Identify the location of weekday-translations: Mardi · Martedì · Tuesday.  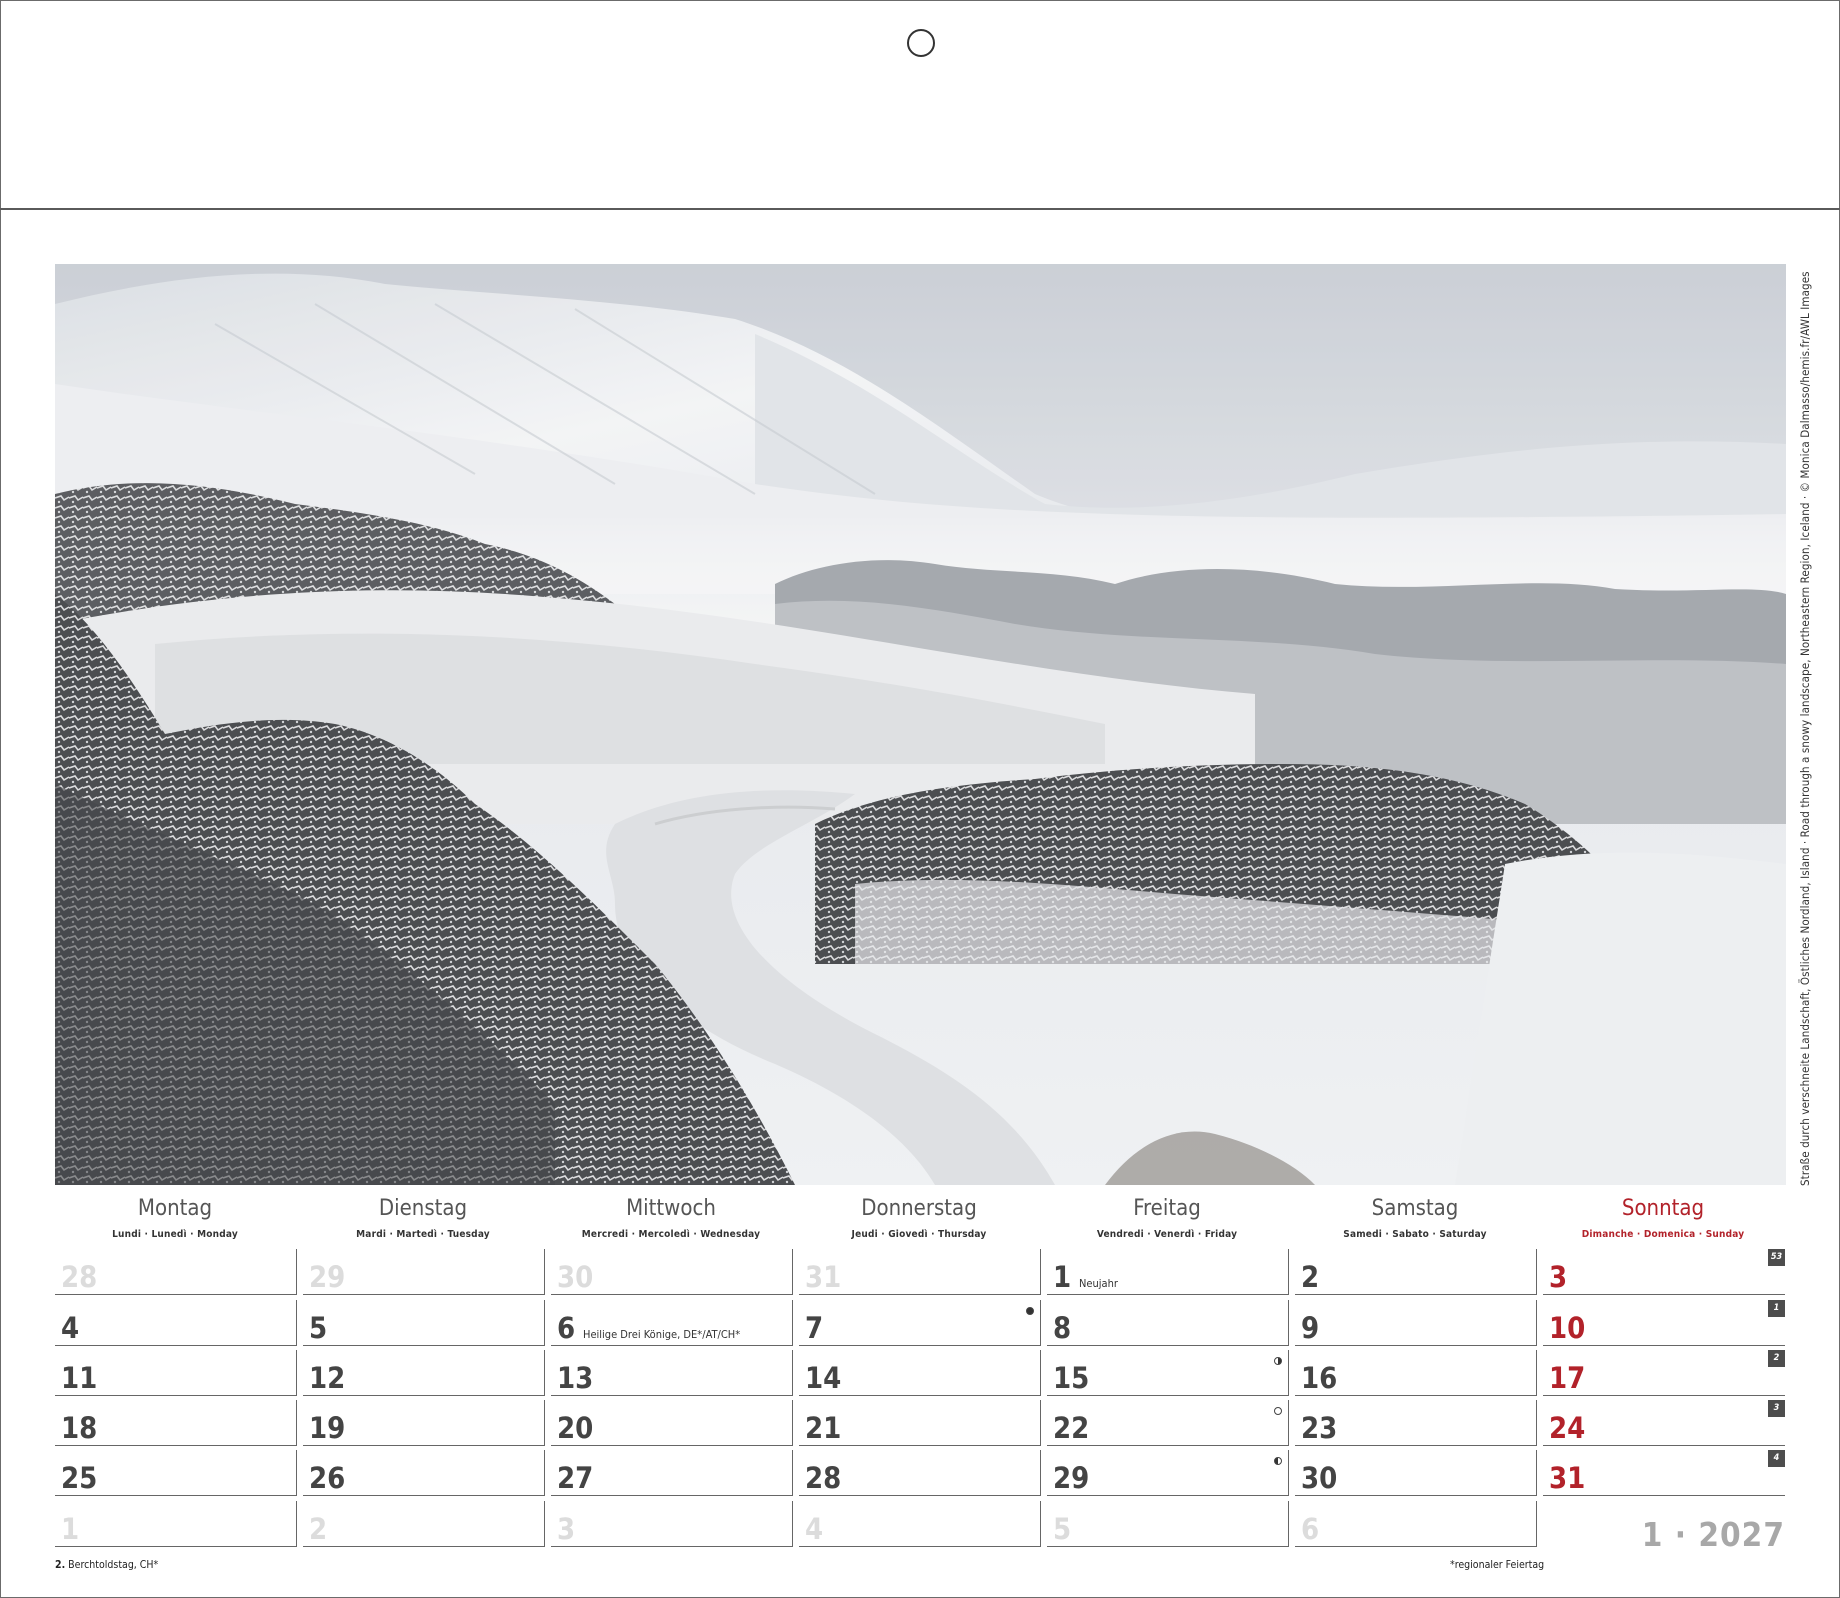
(423, 1234).